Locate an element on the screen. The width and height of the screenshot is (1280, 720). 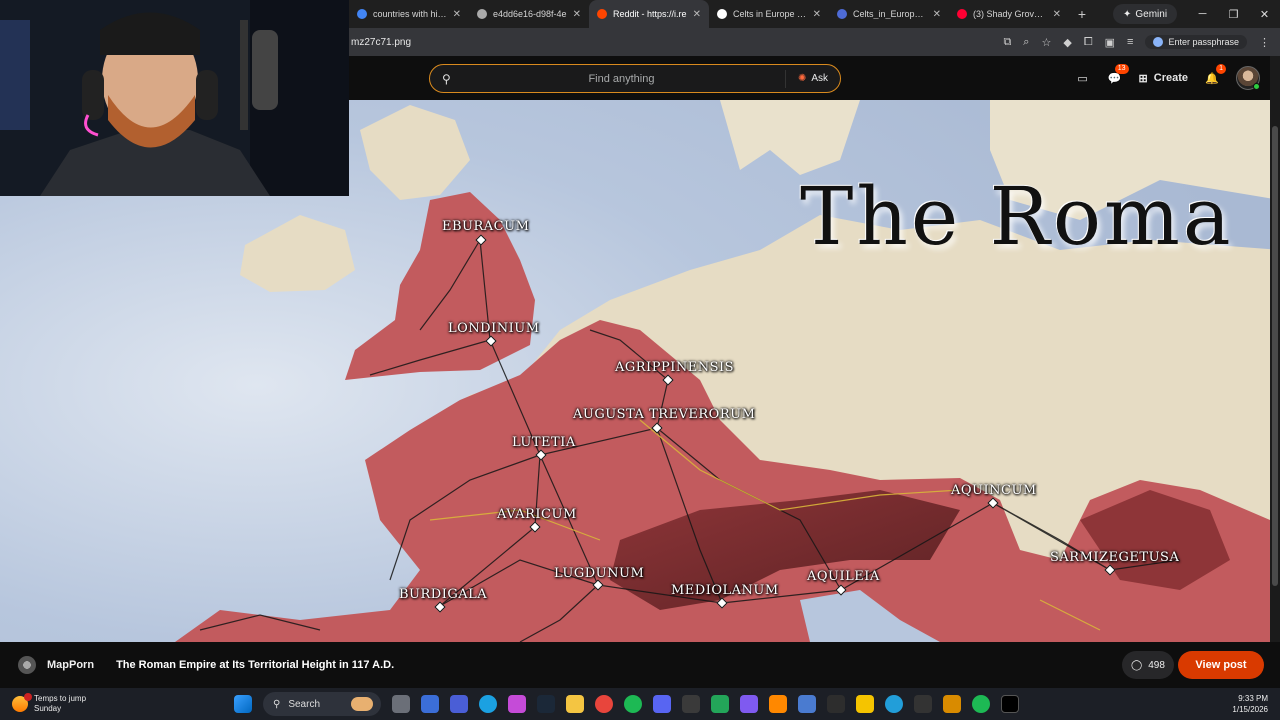
windows-start-icon is located at coordinates (243, 704).